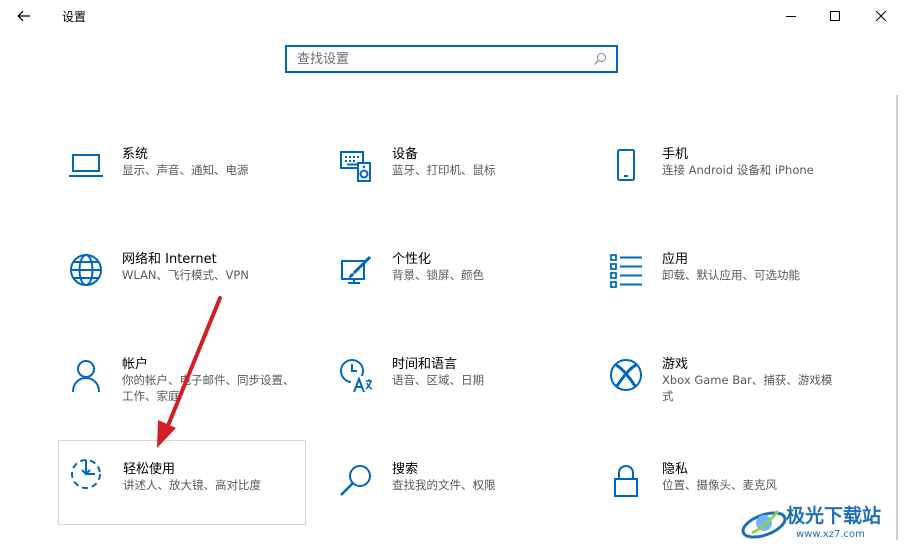 The image size is (904, 555). I want to click on watermark: 极光下载站 www.xz7.com, so click(820, 523).